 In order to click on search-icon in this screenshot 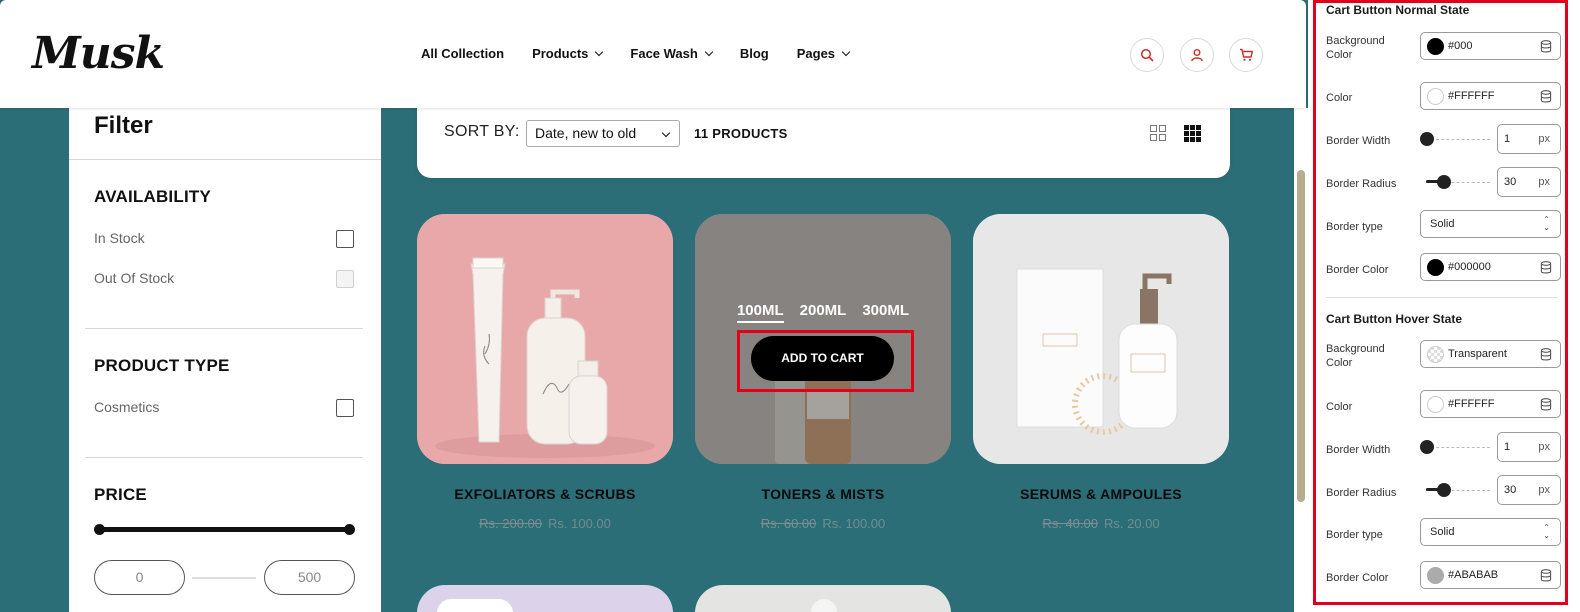, I will do `click(1147, 55)`.